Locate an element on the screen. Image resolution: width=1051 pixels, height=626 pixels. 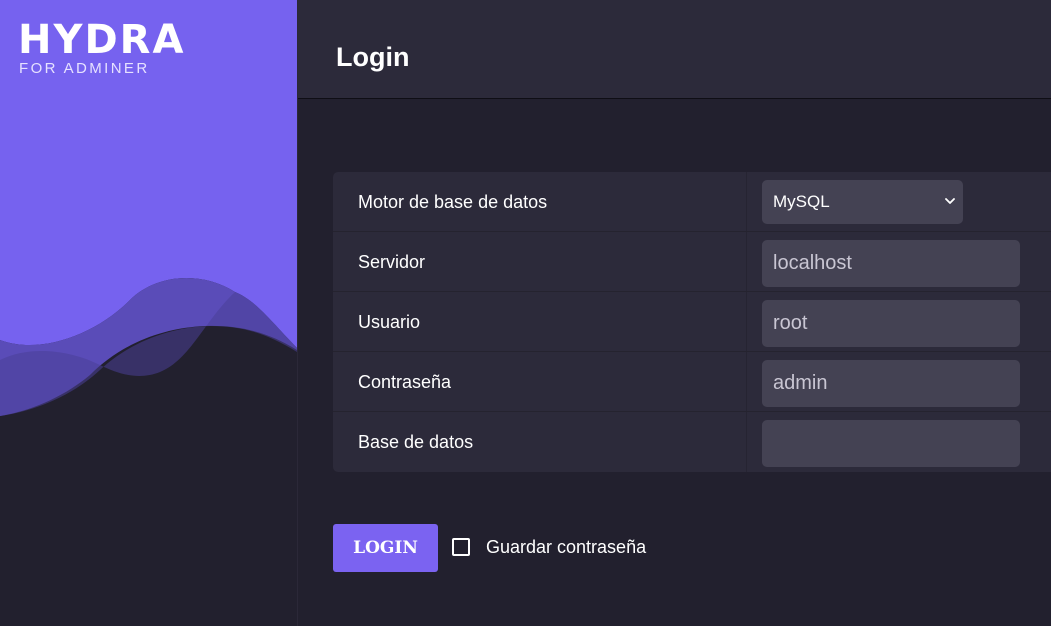
hydra-logo: HYDRA FOR ADMINER is located at coordinates (118, 50).